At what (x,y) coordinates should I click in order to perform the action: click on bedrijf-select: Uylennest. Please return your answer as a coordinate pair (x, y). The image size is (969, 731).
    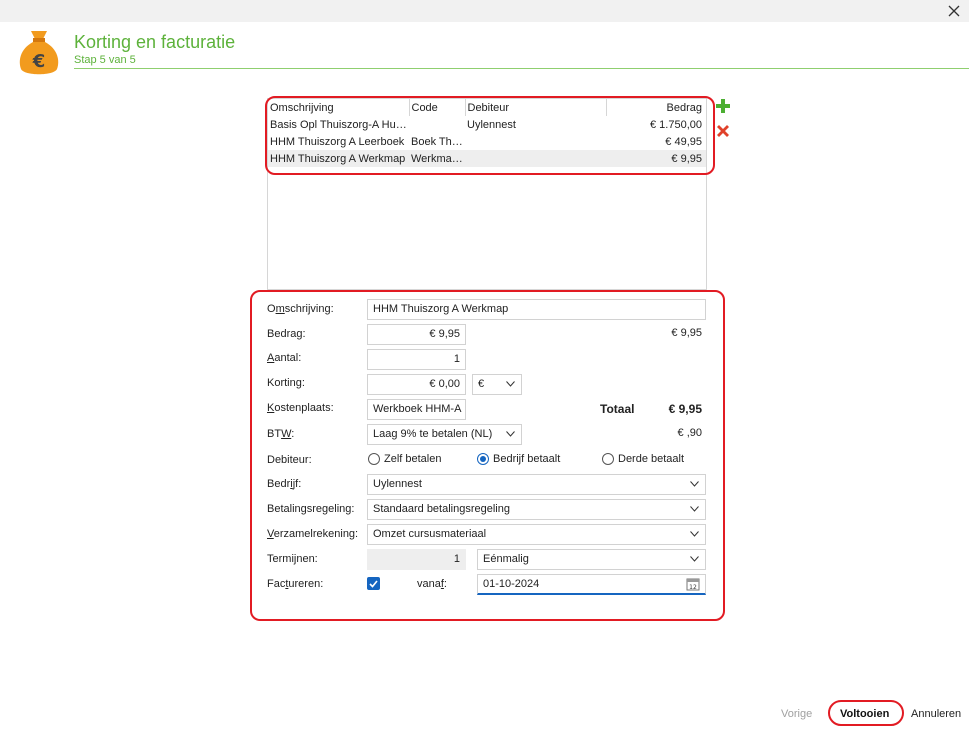
    Looking at the image, I should click on (536, 484).